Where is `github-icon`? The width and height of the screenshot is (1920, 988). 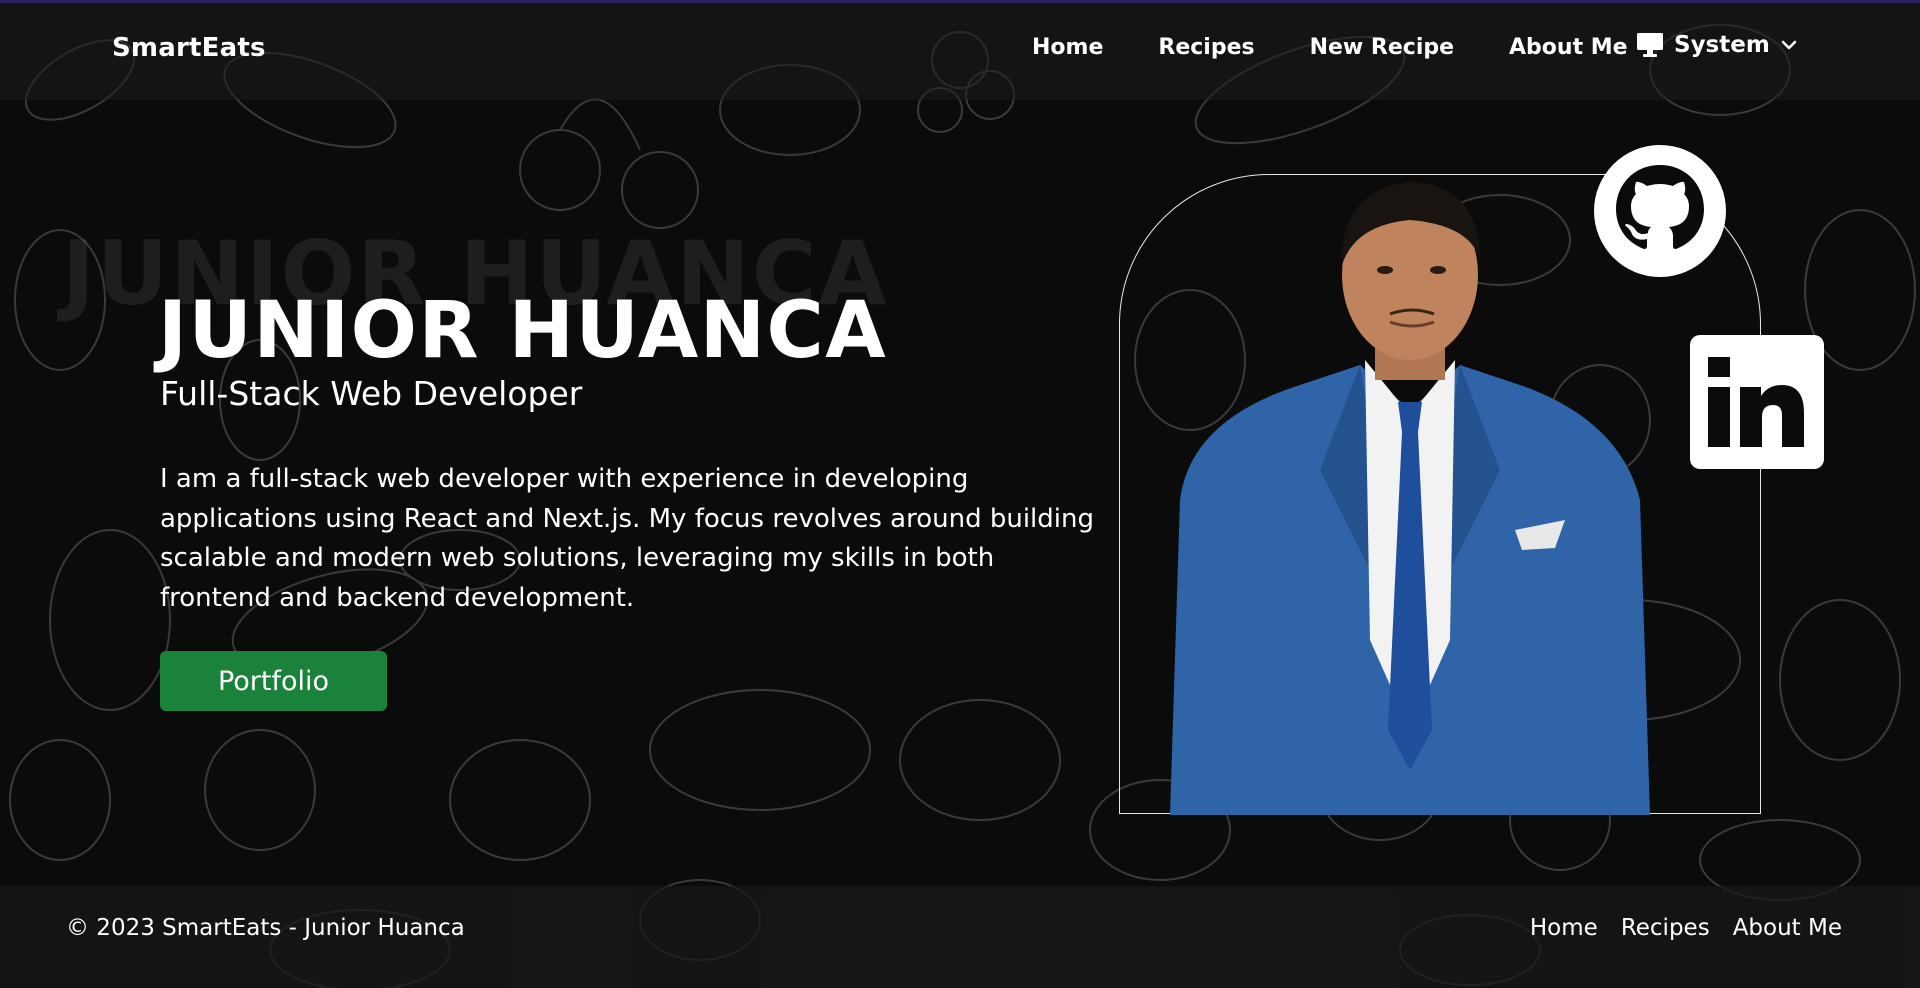
github-icon is located at coordinates (1660, 211).